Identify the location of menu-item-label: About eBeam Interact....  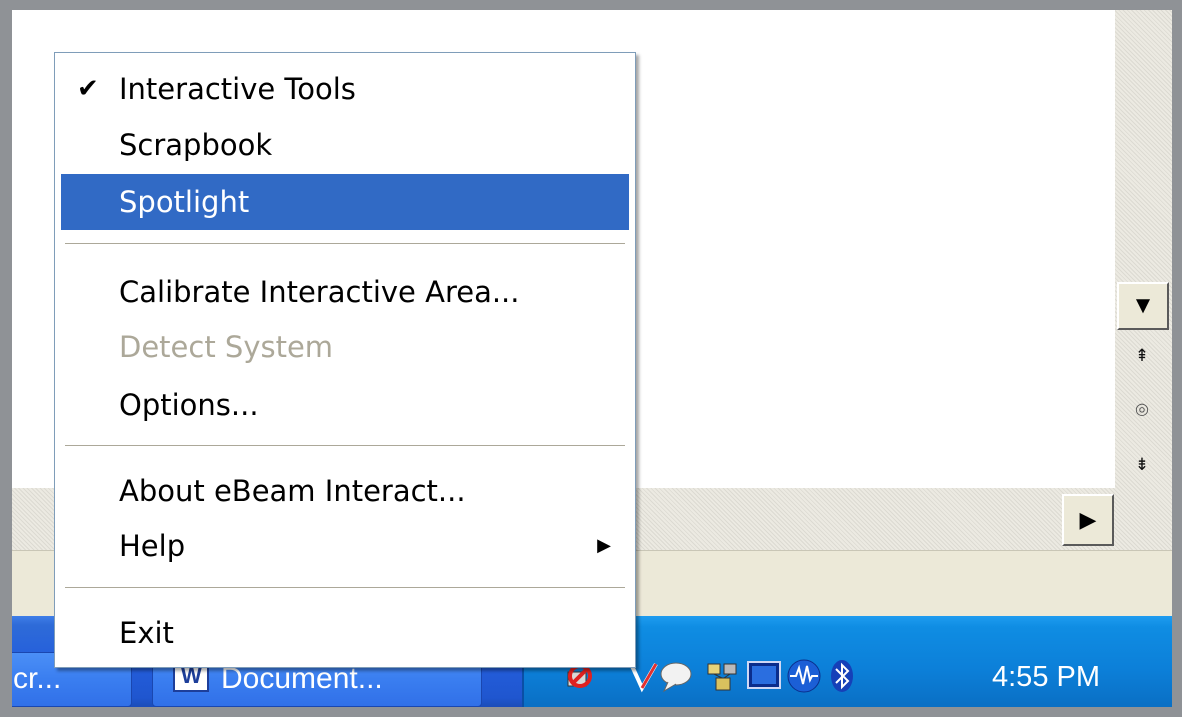
(292, 491).